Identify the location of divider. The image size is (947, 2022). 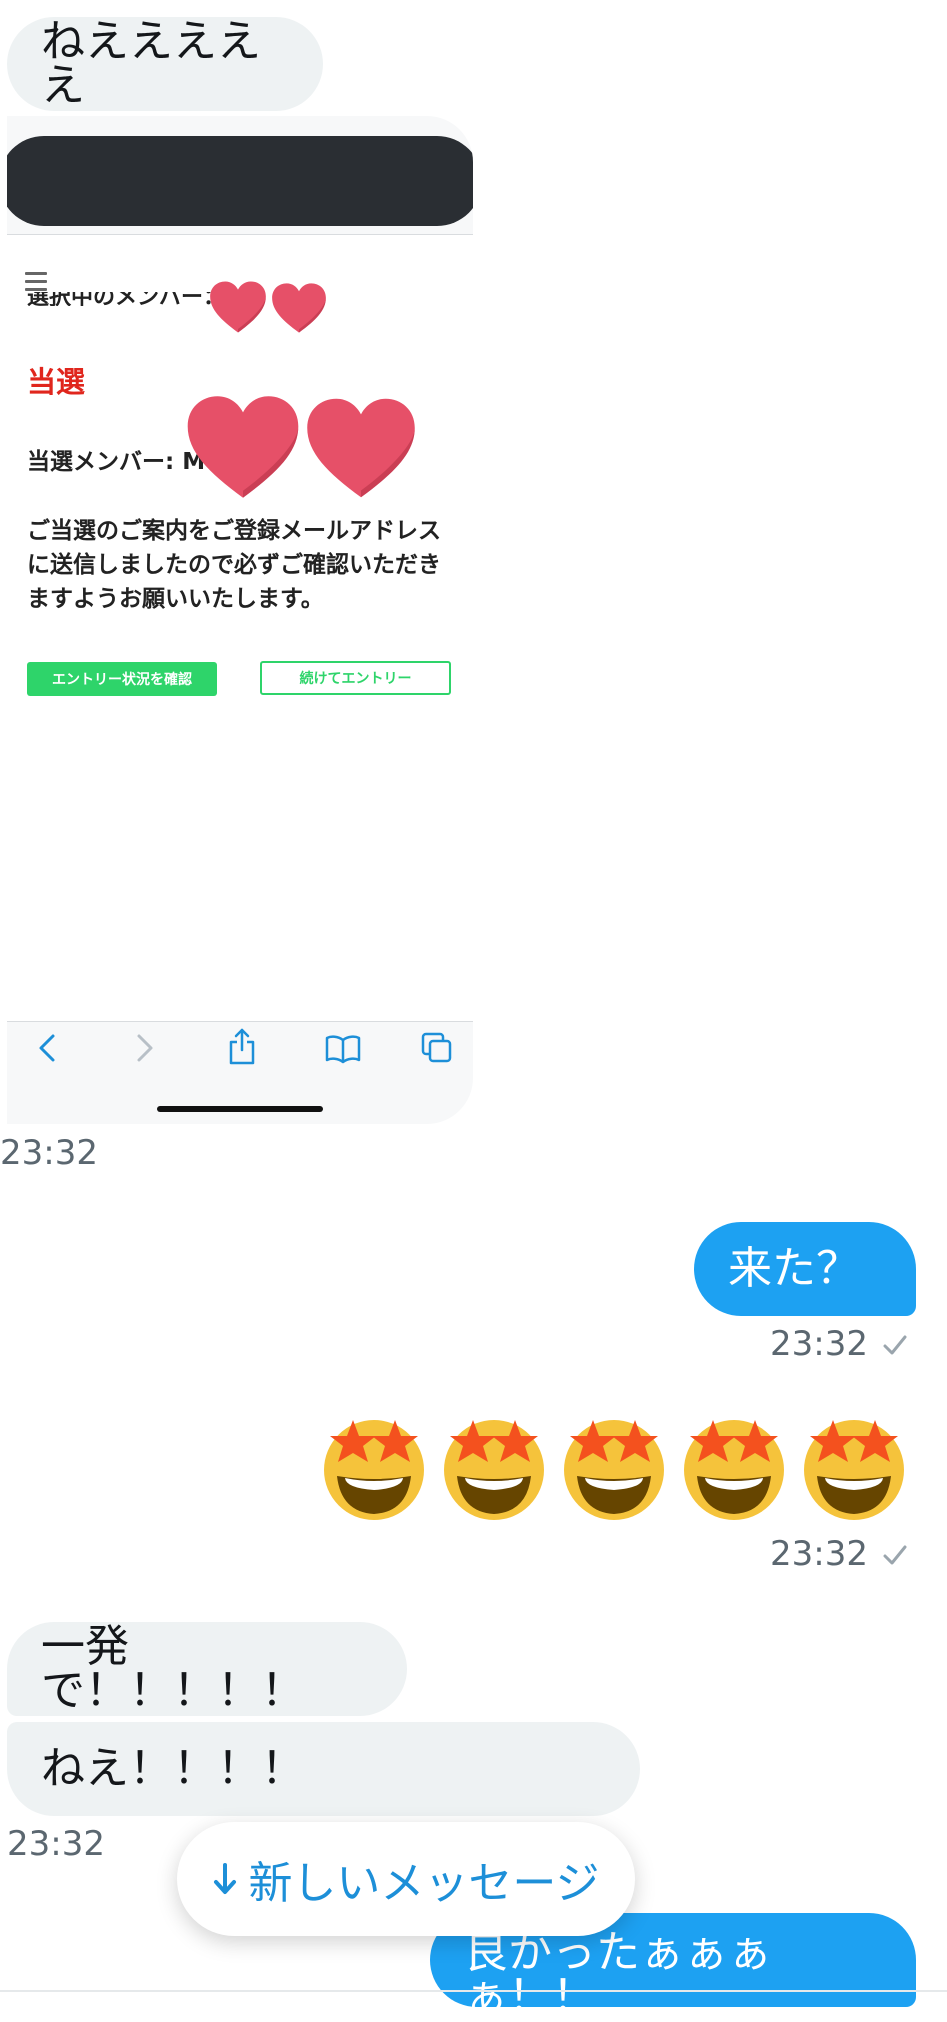
(473, 1991).